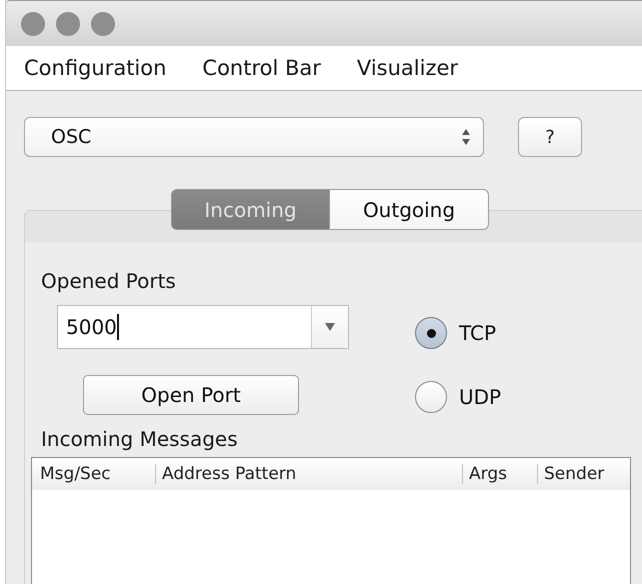 The height and width of the screenshot is (584, 642). Describe the element at coordinates (477, 333) in the screenshot. I see `radio-label: TCP` at that location.